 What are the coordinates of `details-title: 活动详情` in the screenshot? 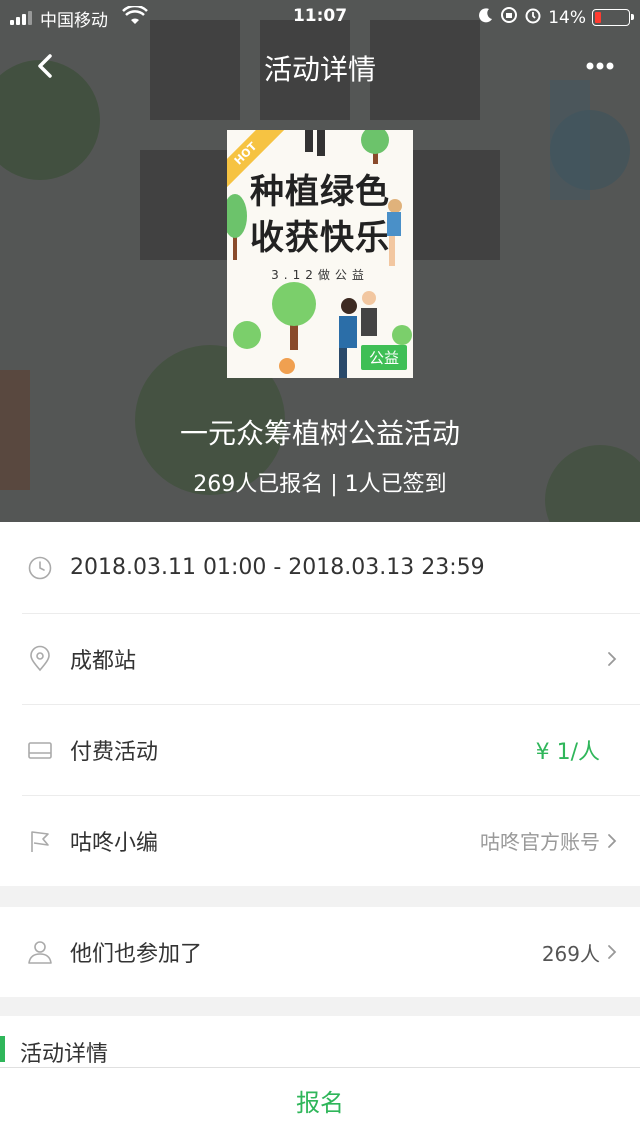 It's located at (64, 1054).